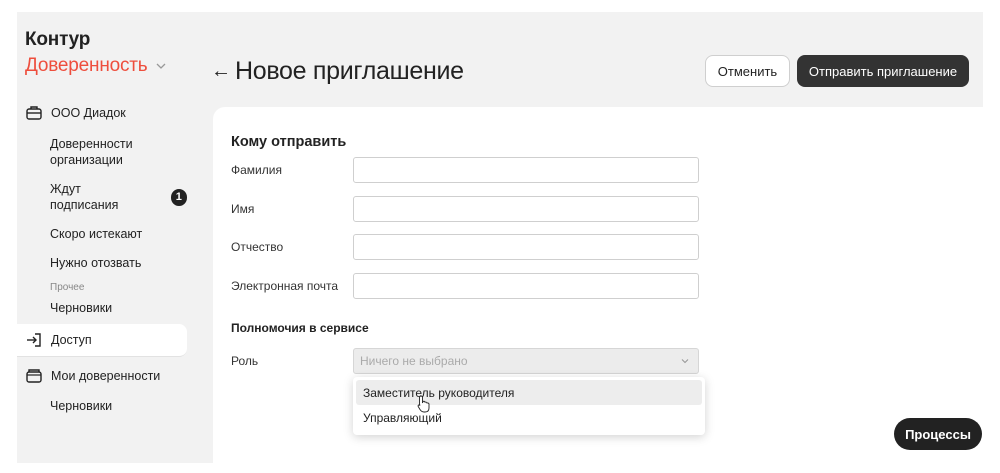 This screenshot has width=1000, height=473. I want to click on sidebar-item-my-documents: Мои доверенности, so click(102, 376).